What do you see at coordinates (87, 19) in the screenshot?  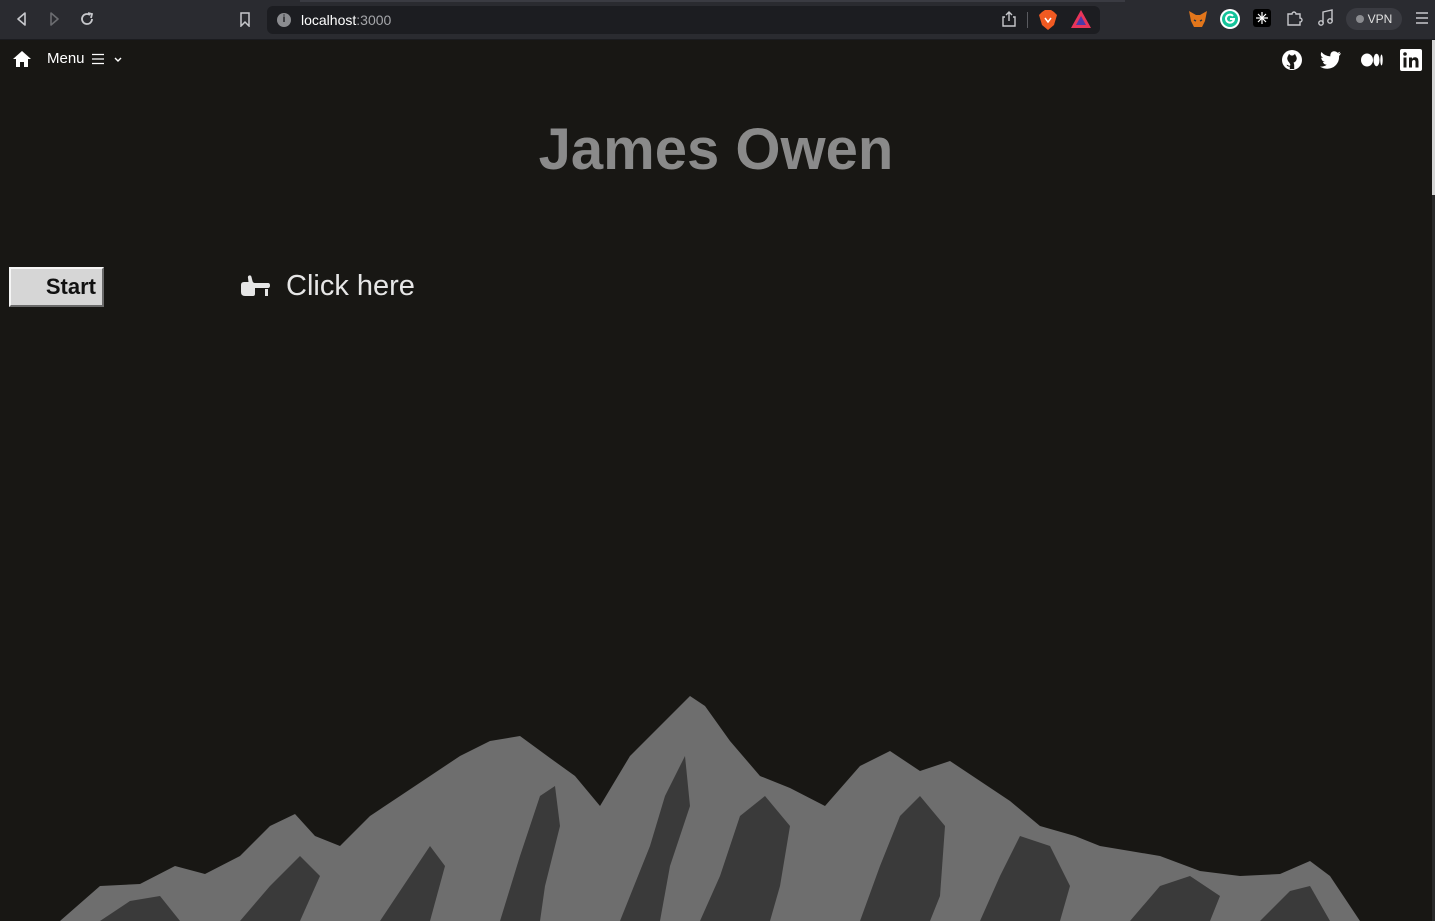 I see `reload-icon` at bounding box center [87, 19].